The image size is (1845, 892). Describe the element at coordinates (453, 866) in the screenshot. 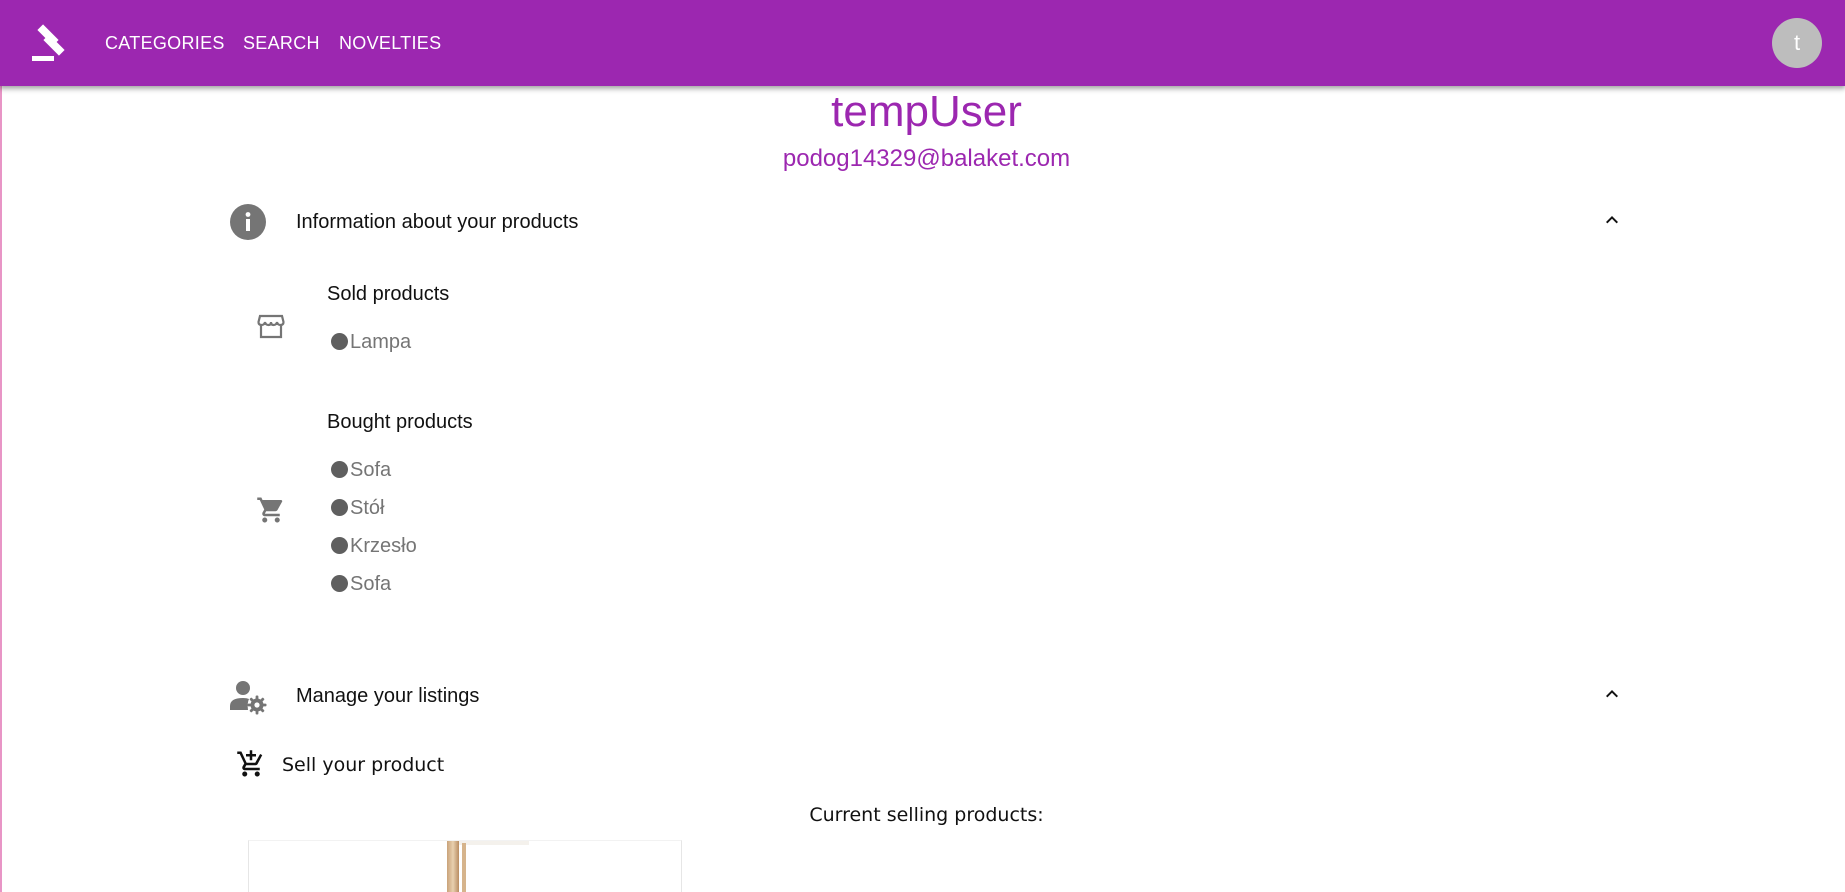

I see `product-image-lamp-pole` at that location.